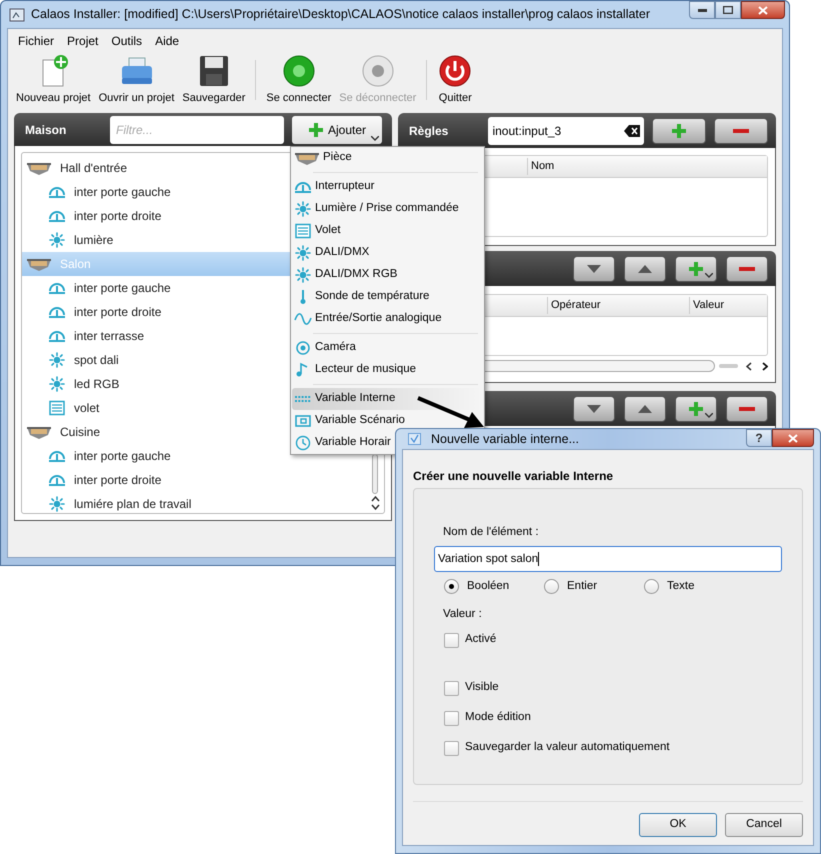  What do you see at coordinates (109, 336) in the screenshot?
I see `tree-item-label: inter terrasse` at bounding box center [109, 336].